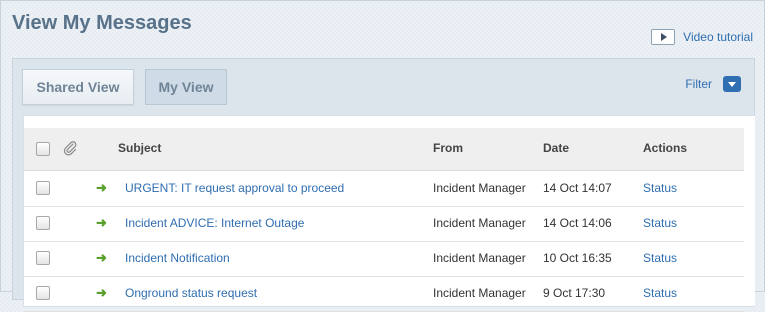 The width and height of the screenshot is (765, 312). Describe the element at coordinates (698, 84) in the screenshot. I see `filter-label: Filter` at that location.